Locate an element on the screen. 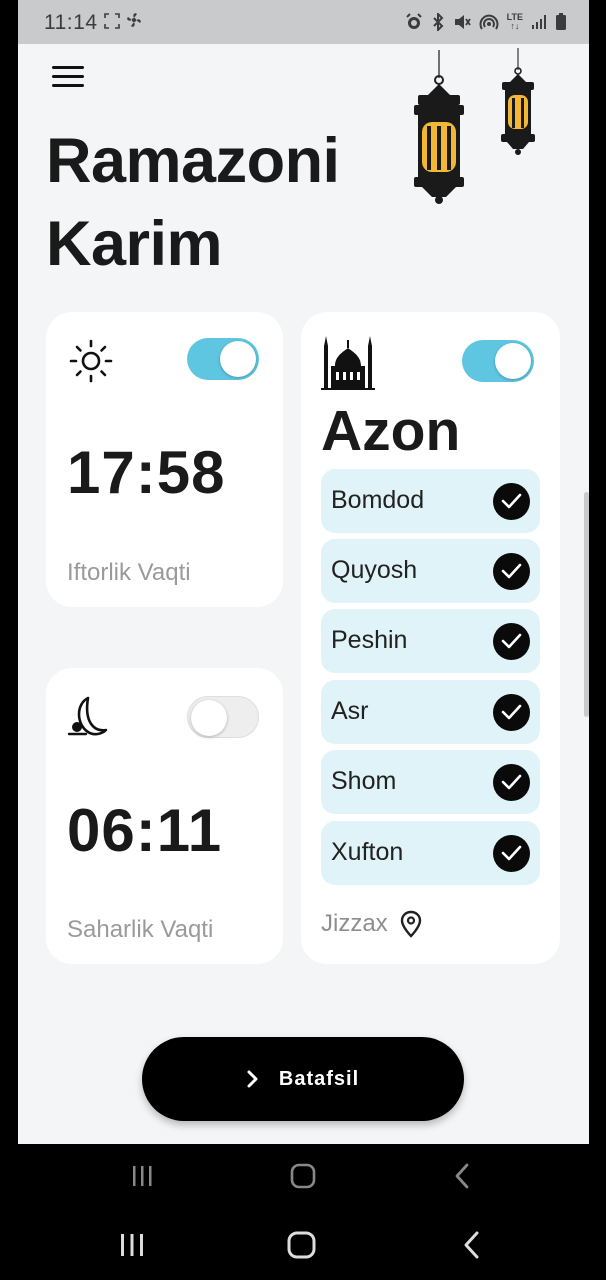 Image resolution: width=606 pixels, height=1280 pixels. page-title: Ramazoni Karim is located at coordinates (231, 203).